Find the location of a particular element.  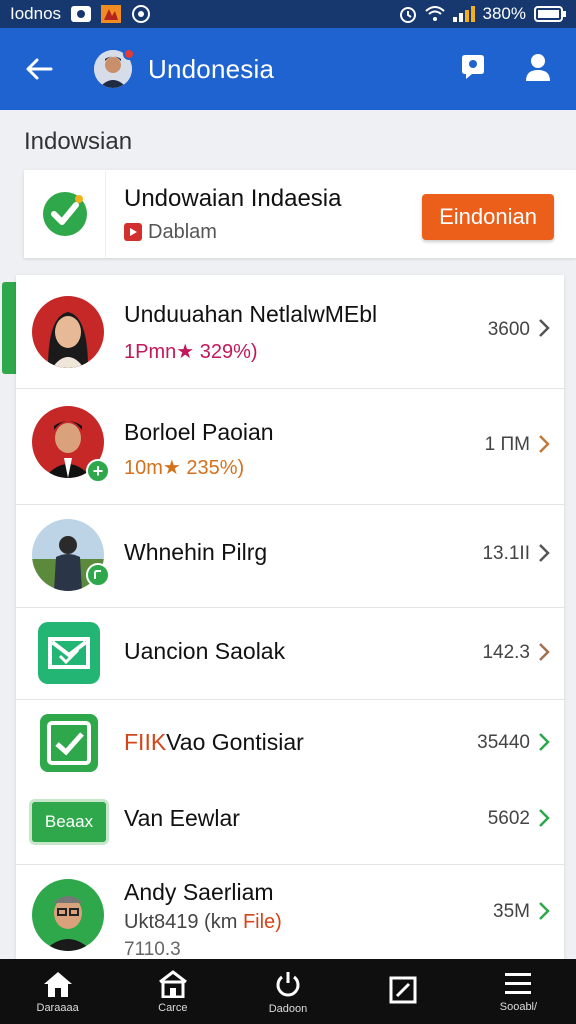

status-badge: Beaax is located at coordinates (69, 822).